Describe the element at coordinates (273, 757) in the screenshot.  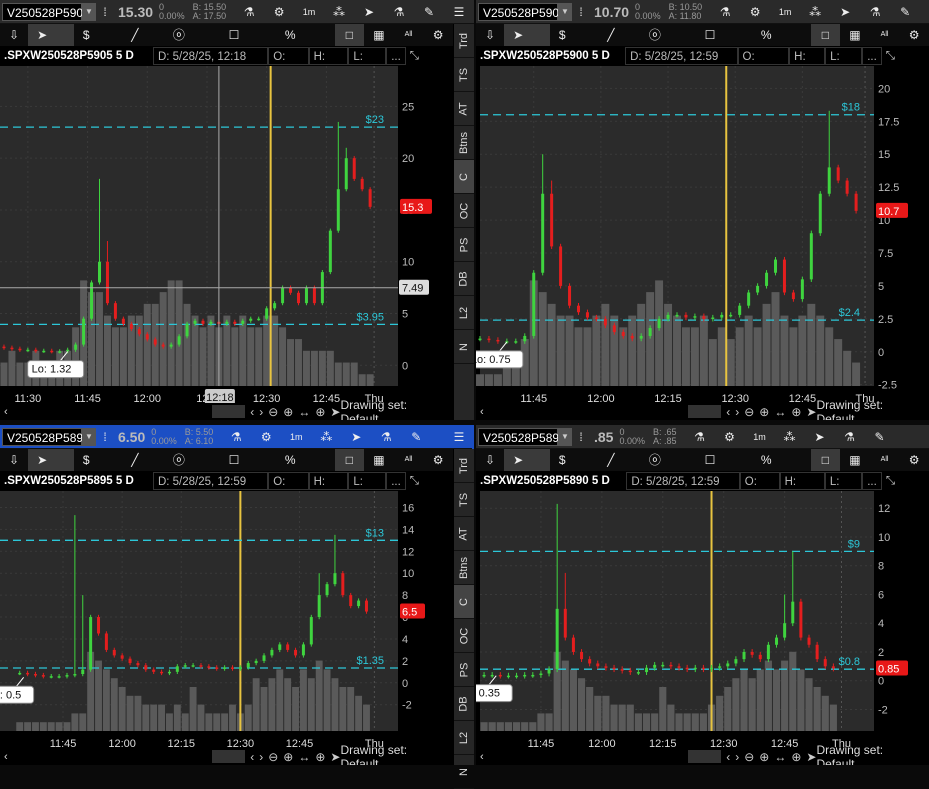
I see `zoom-out-icon: ⊖` at that location.